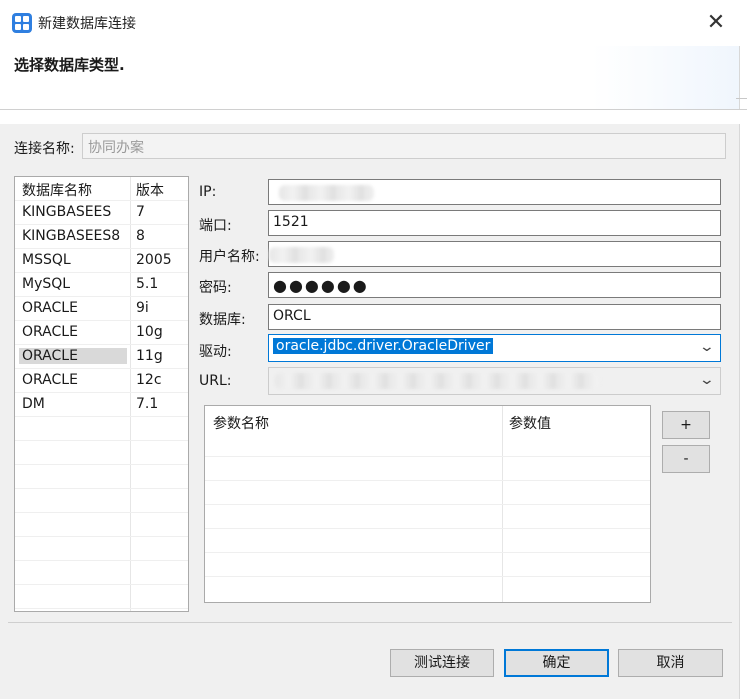 The width and height of the screenshot is (747, 699). I want to click on password-label: 密码:, so click(215, 288).